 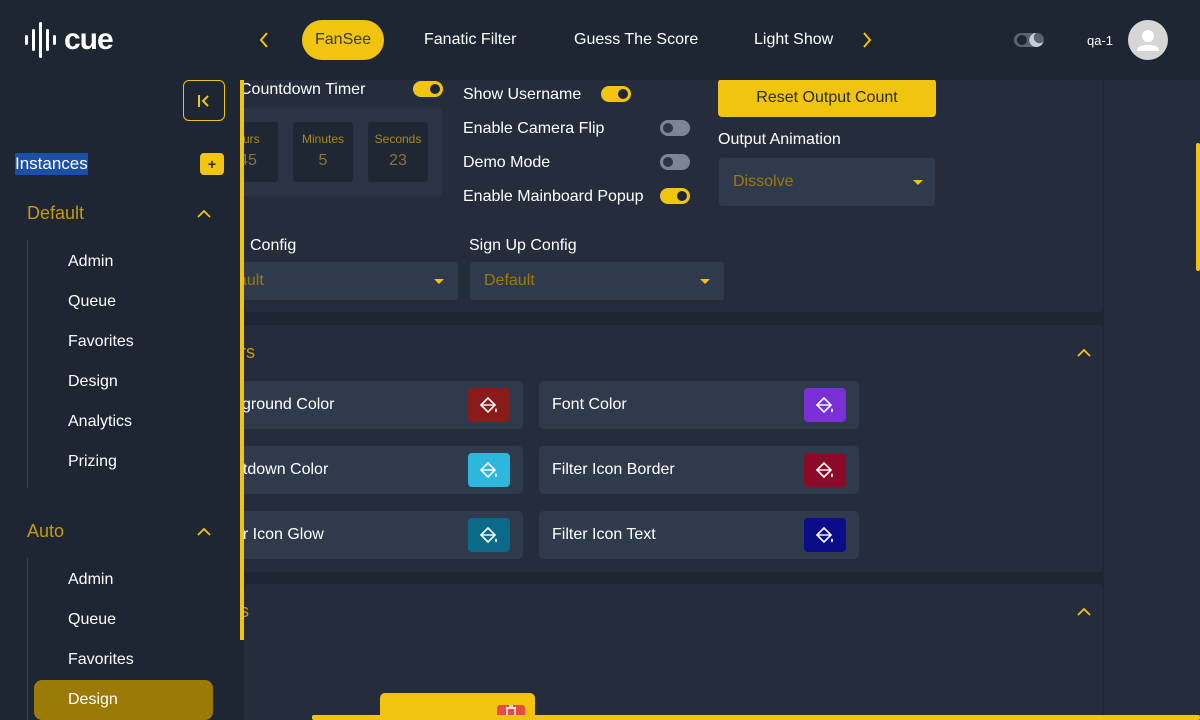 What do you see at coordinates (507, 162) in the screenshot?
I see `demo-mode-label: Demo Mode` at bounding box center [507, 162].